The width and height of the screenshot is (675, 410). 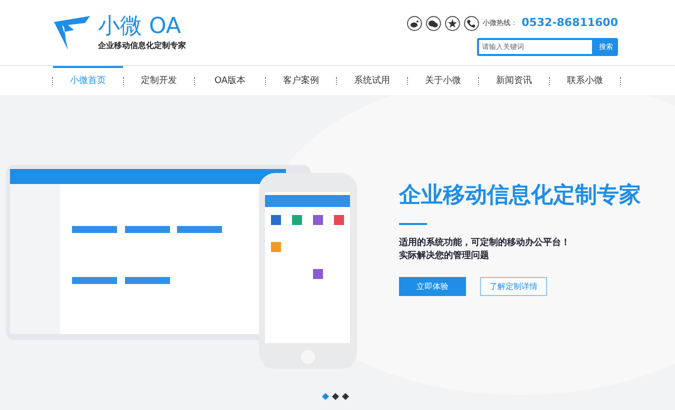 What do you see at coordinates (230, 81) in the screenshot?
I see `nav-link: OA版本` at bounding box center [230, 81].